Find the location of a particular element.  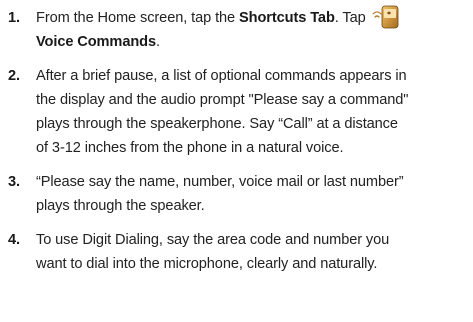

step-number: 4. is located at coordinates (14, 240).